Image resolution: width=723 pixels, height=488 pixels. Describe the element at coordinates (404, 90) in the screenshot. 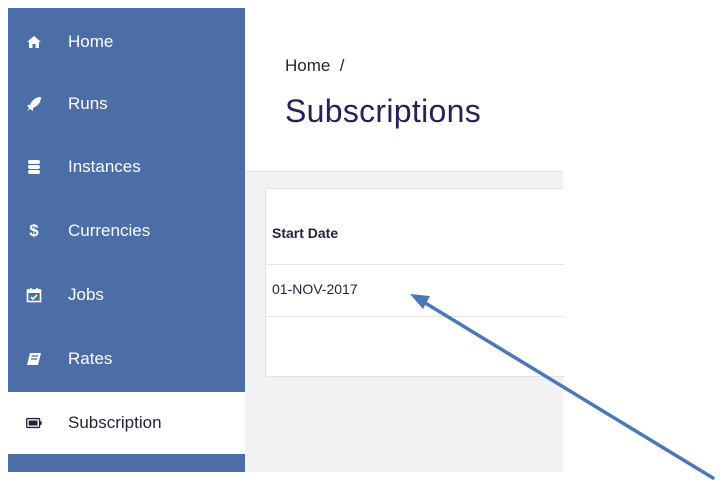

I see `page-header: Home / Subscriptions` at that location.